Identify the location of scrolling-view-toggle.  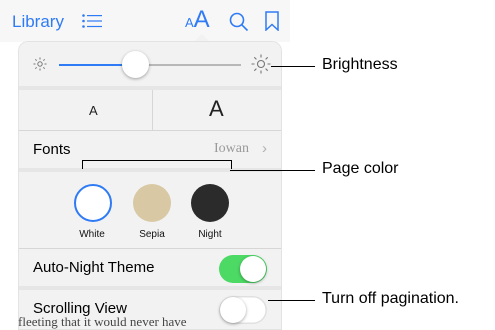
(243, 310).